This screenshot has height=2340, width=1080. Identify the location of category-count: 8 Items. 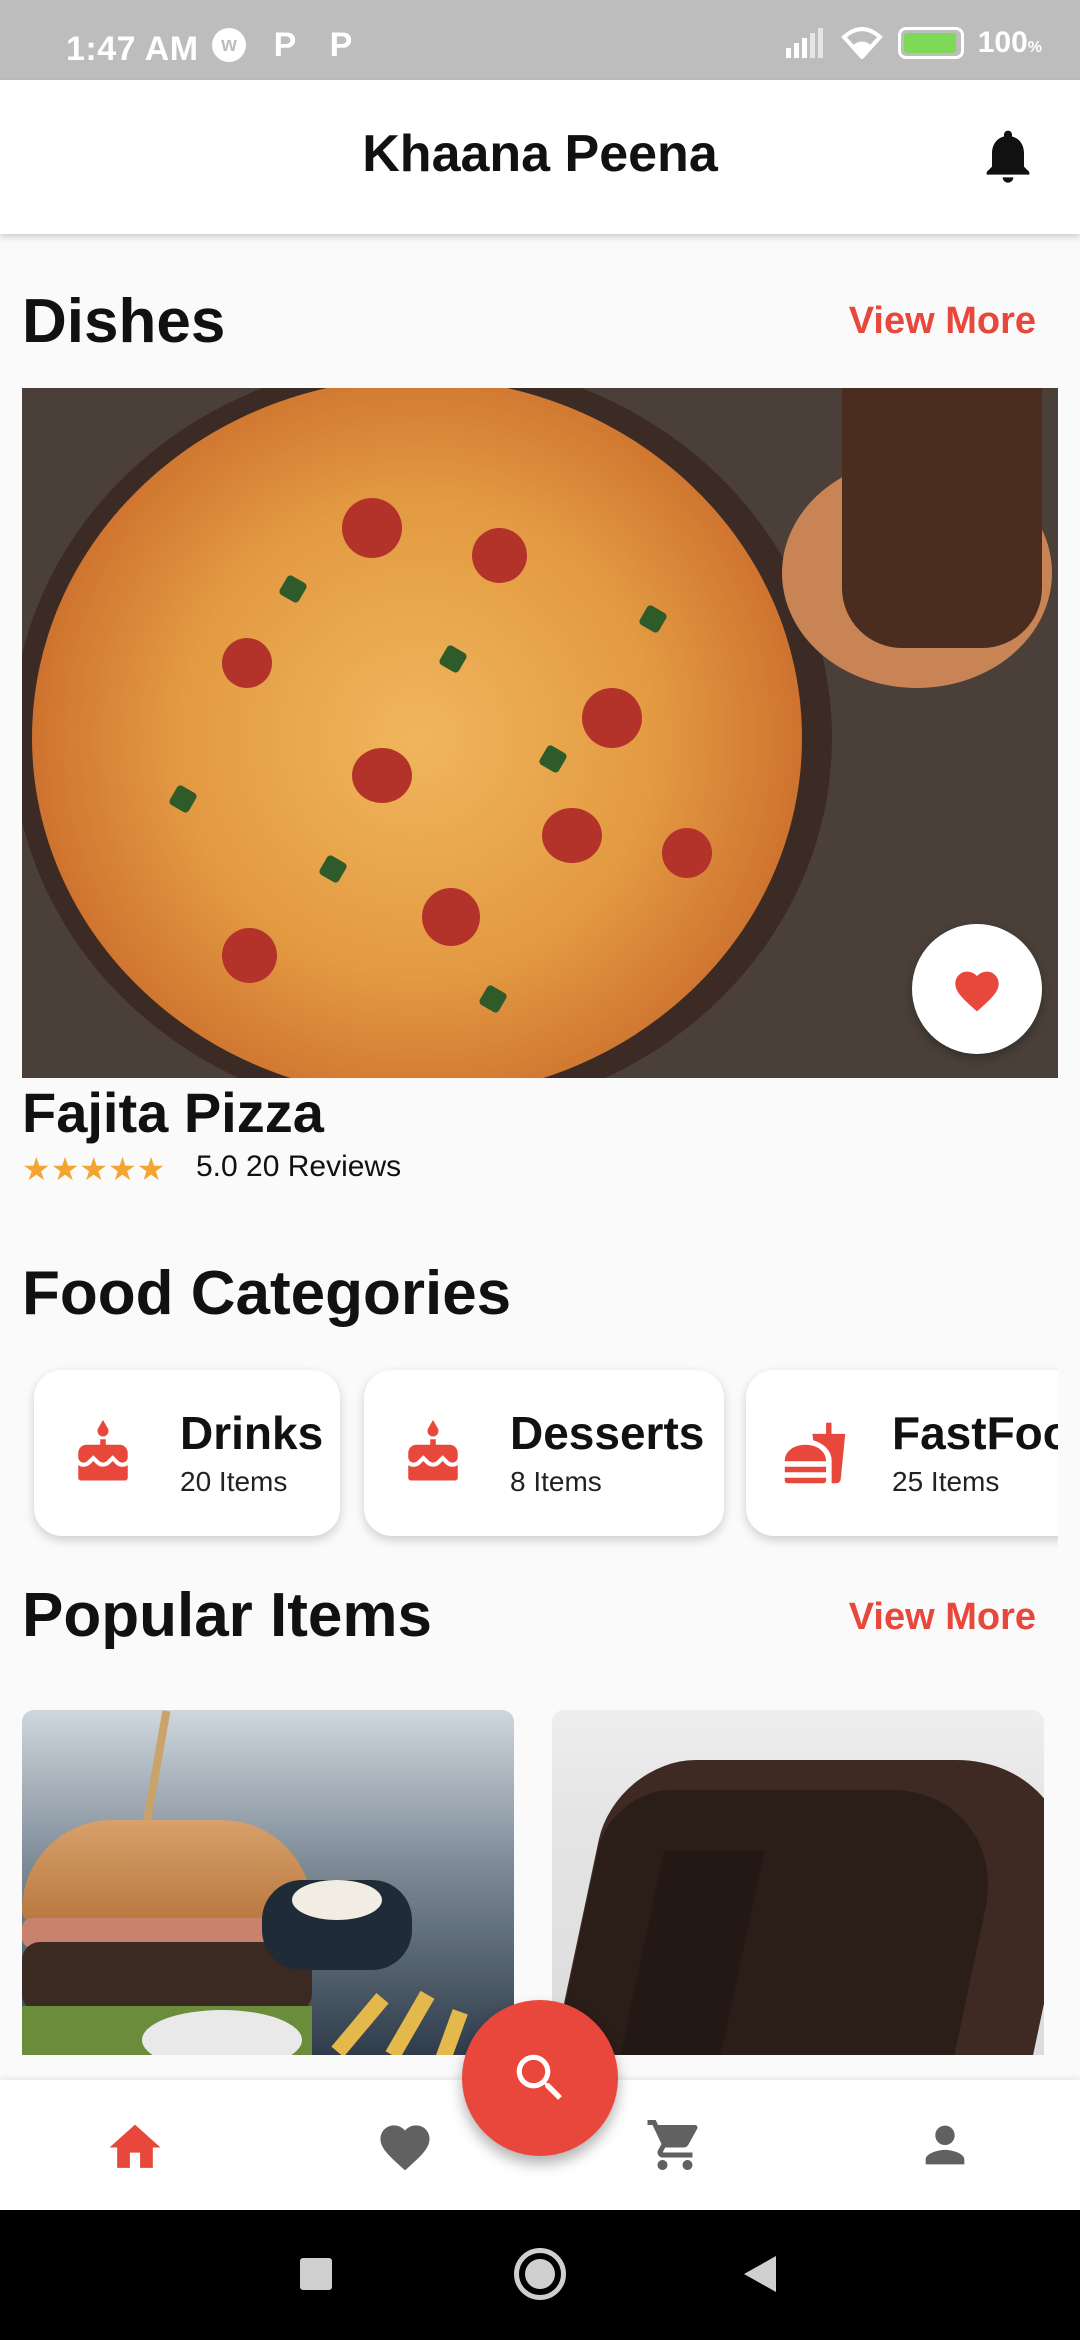
(556, 1481).